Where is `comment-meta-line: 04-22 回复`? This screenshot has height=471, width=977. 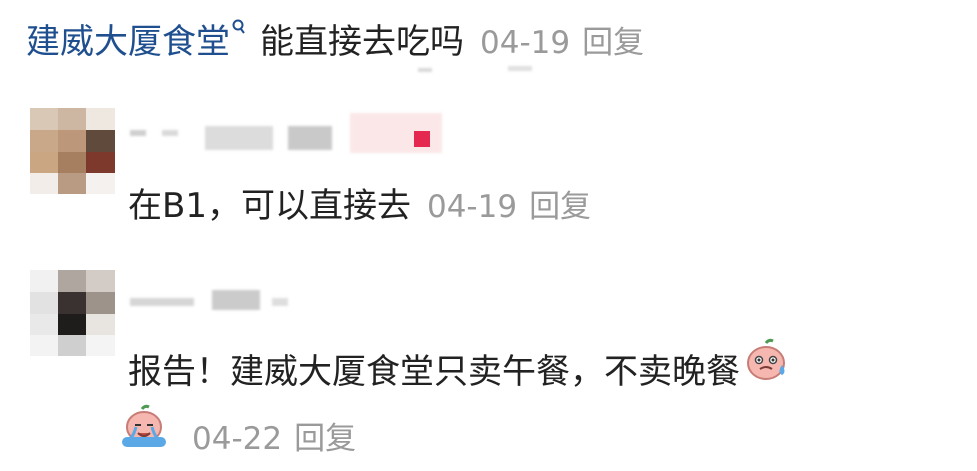 comment-meta-line: 04-22 回复 is located at coordinates (236, 430).